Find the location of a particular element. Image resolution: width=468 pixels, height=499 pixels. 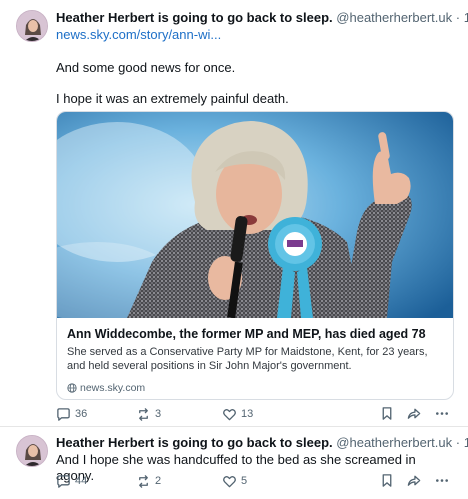

like-button: 13 is located at coordinates (237, 414).